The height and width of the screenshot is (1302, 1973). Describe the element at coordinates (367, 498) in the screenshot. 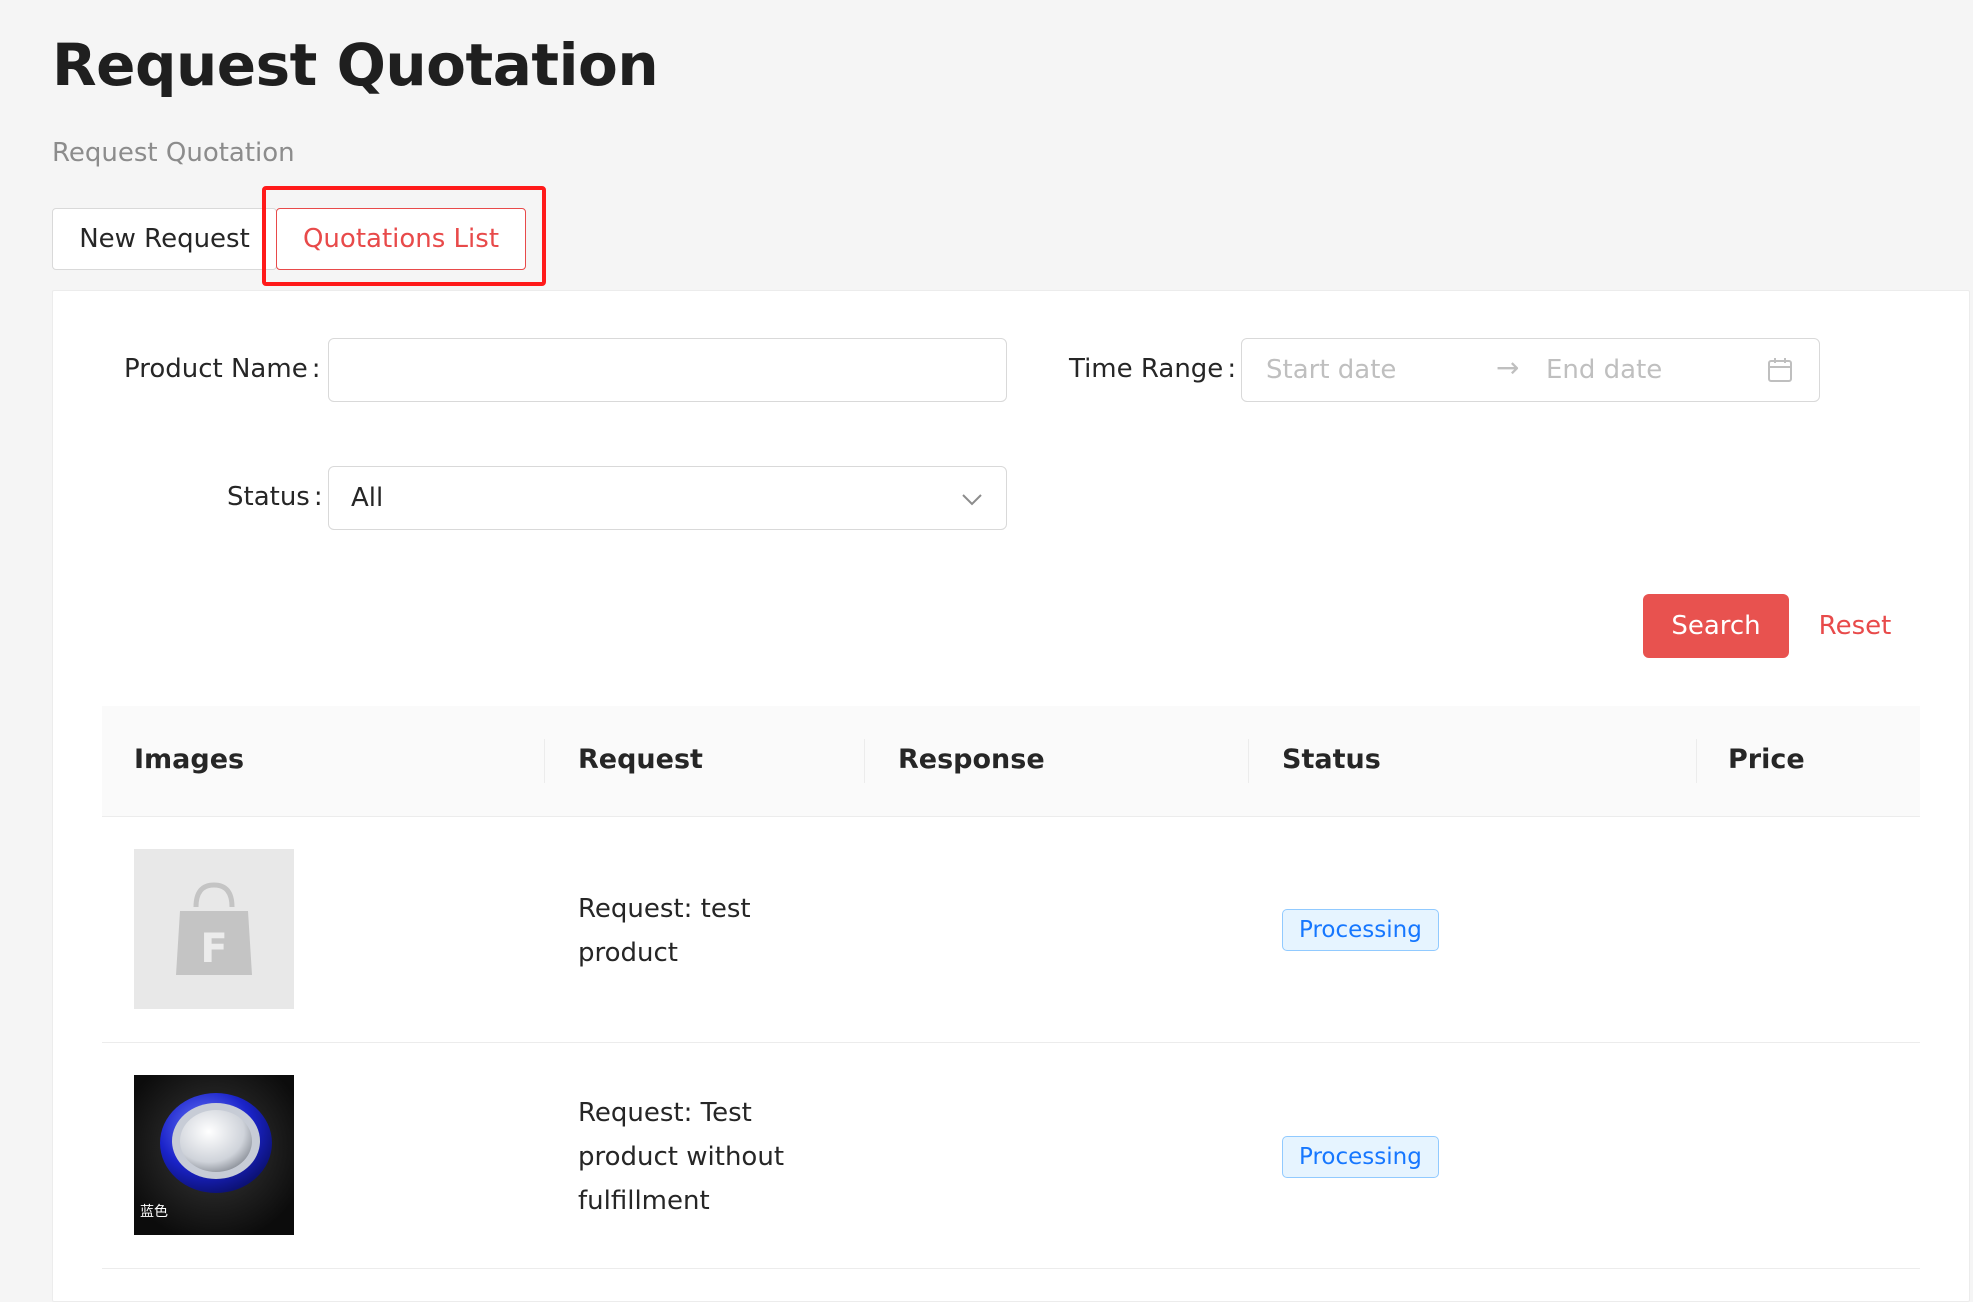

I see `status-select-value: All` at that location.